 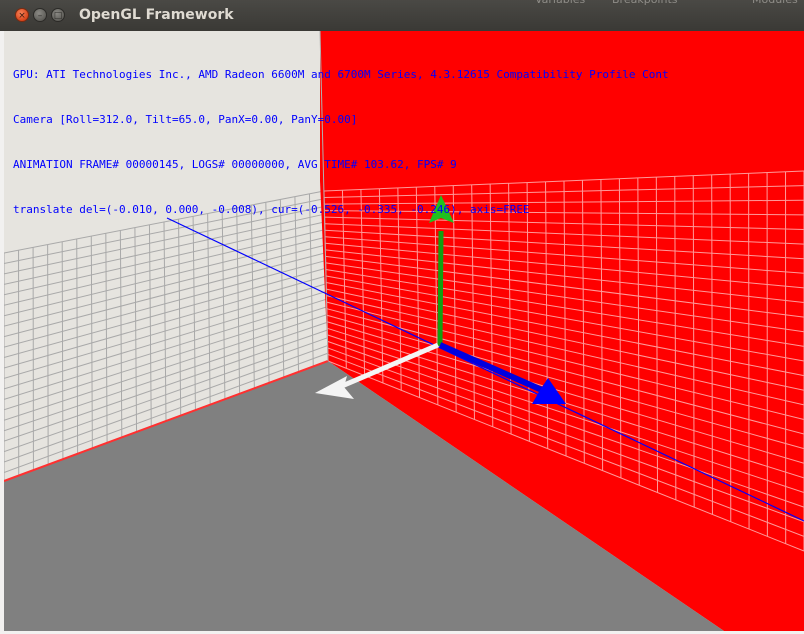 What do you see at coordinates (40, 15) in the screenshot?
I see `minimize-button: –` at bounding box center [40, 15].